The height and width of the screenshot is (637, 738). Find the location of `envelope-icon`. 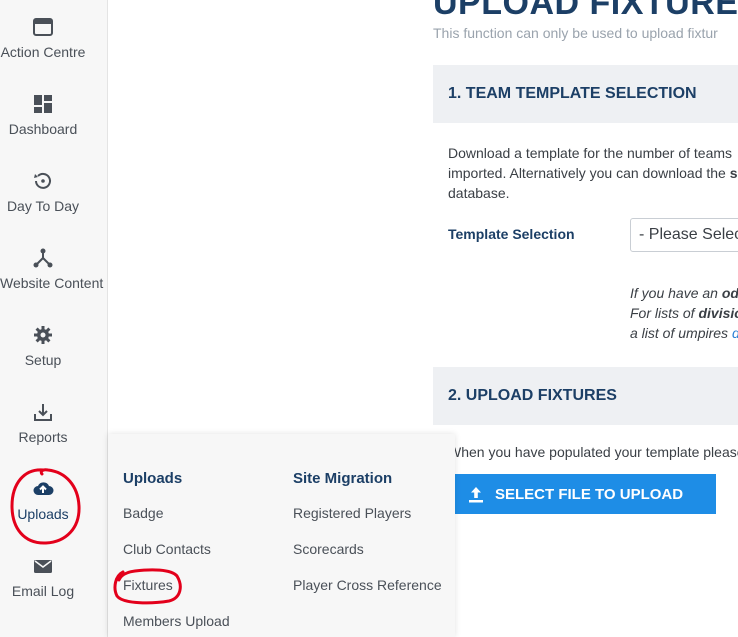

envelope-icon is located at coordinates (43, 566).